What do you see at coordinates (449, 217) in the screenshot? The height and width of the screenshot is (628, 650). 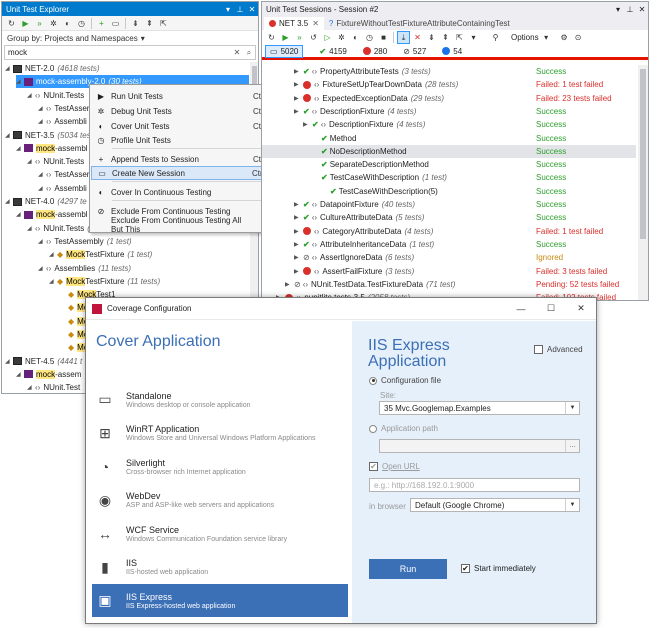 I see `session-row: ▶ ✔ ‹› CultureAttributeData (5 tests) Success` at bounding box center [449, 217].